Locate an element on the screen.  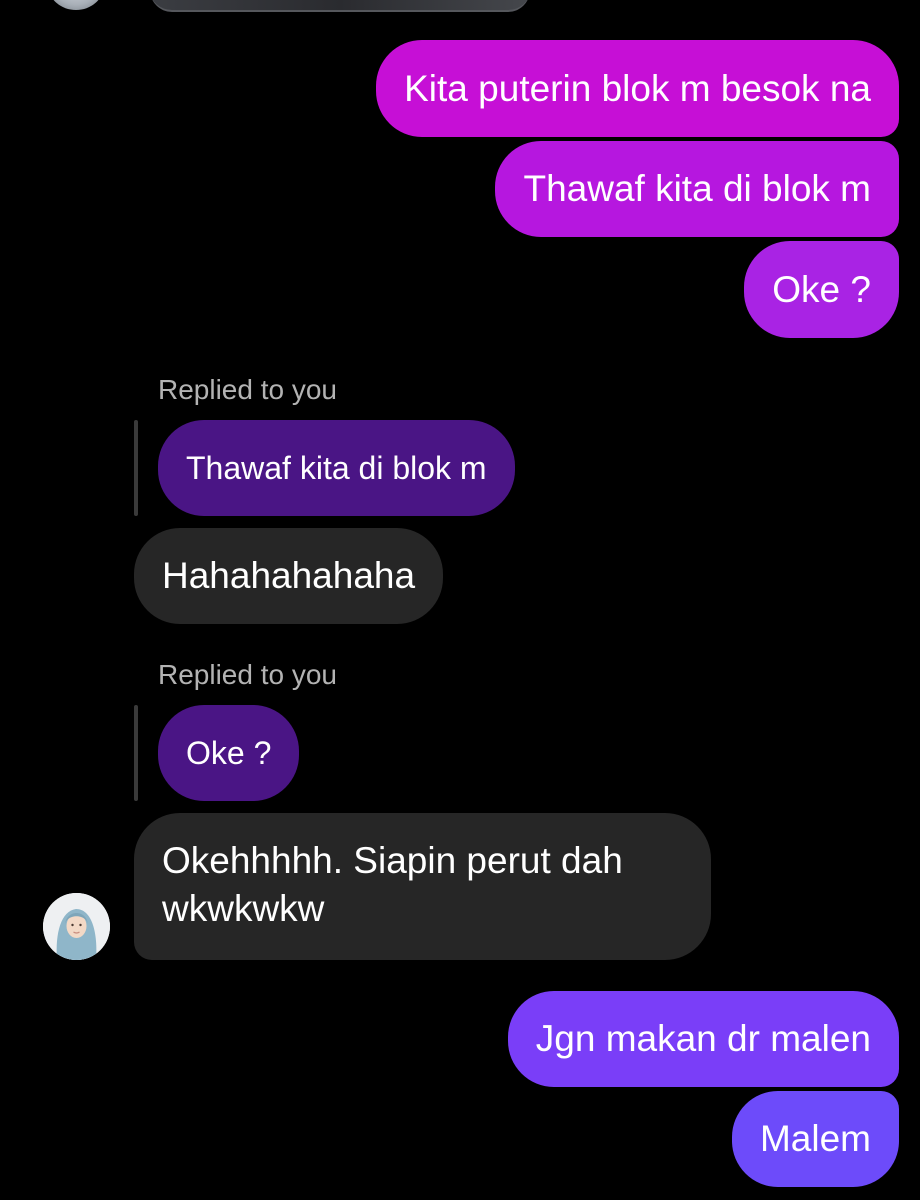
quoted-message: Thawaf kita di blok m is located at coordinates (336, 468).